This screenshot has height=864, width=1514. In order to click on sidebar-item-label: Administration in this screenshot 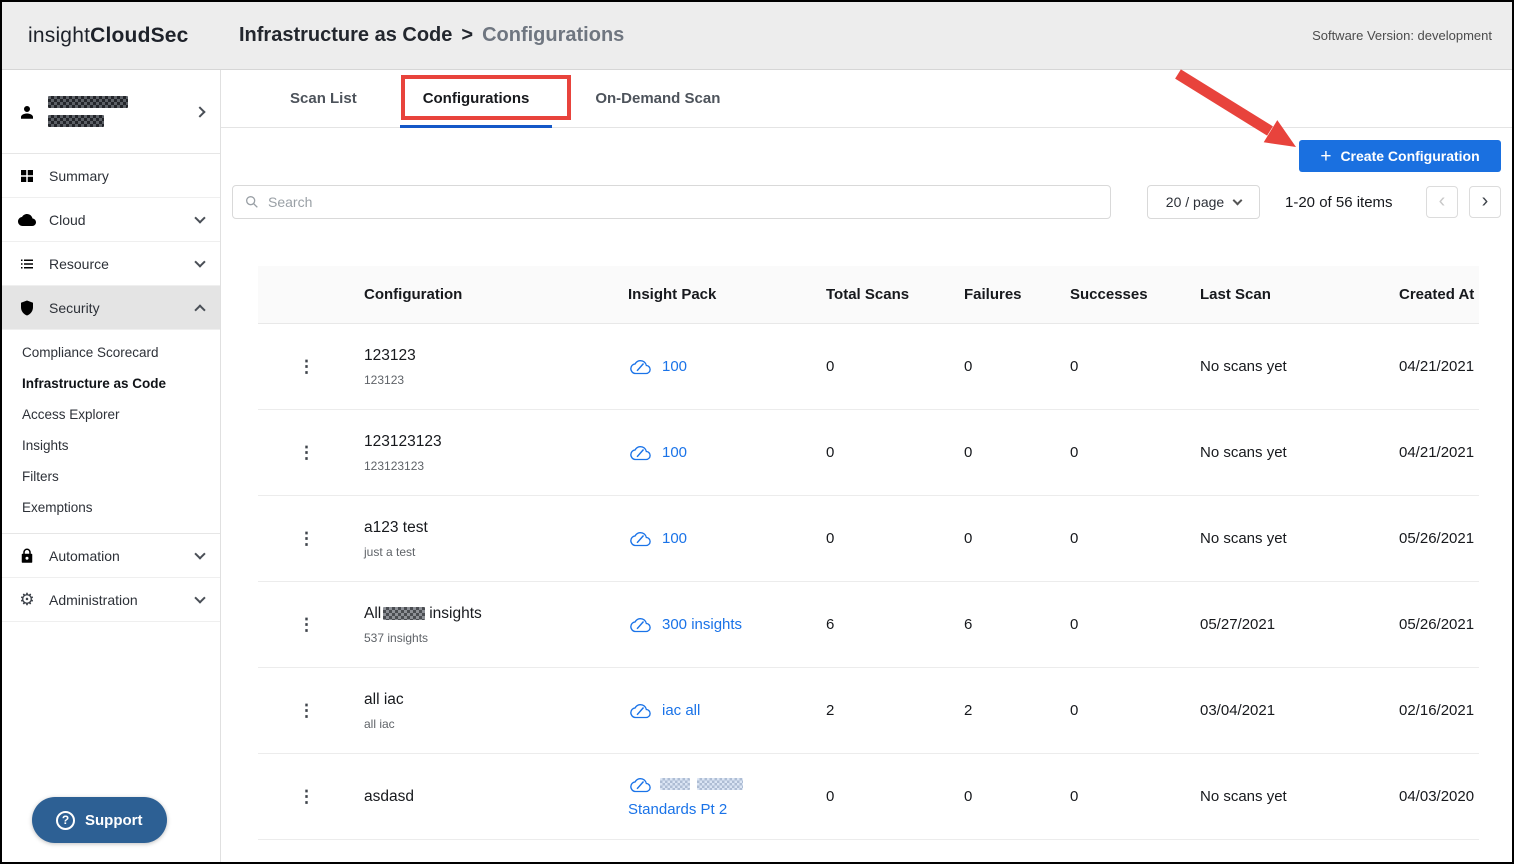, I will do `click(93, 599)`.